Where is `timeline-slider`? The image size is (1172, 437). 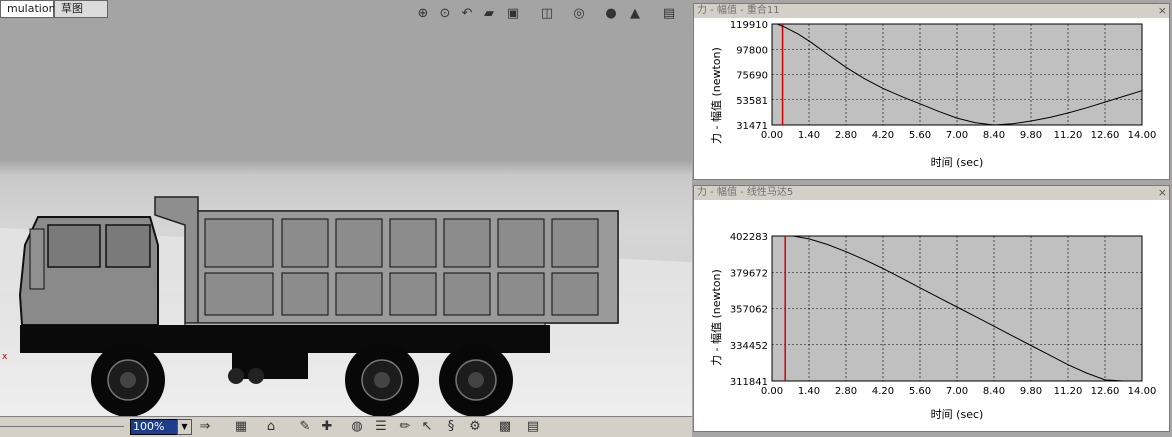
timeline-slider is located at coordinates (62, 426).